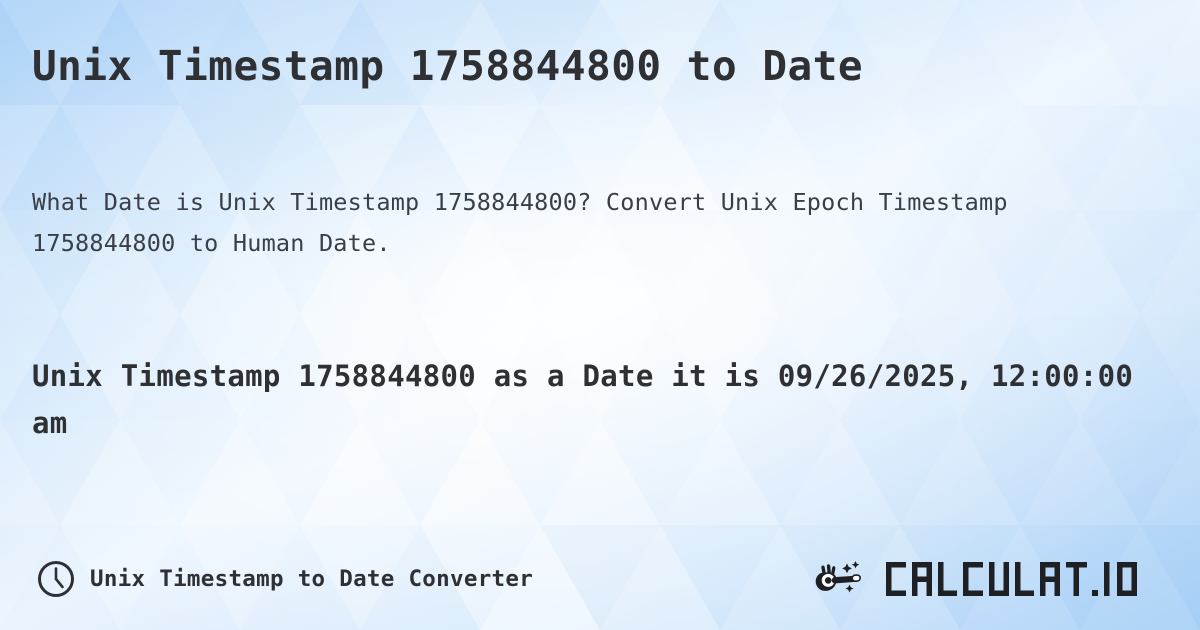 The width and height of the screenshot is (1200, 630). I want to click on hand-magic-wand-icon, so click(838, 577).